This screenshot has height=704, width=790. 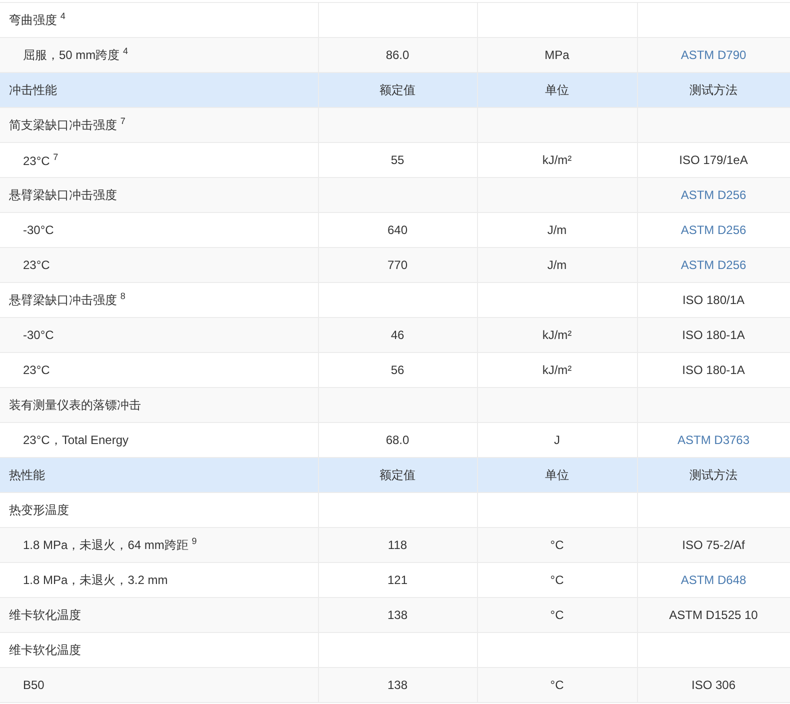 I want to click on method-text: ASTM D1525 10, so click(x=713, y=615).